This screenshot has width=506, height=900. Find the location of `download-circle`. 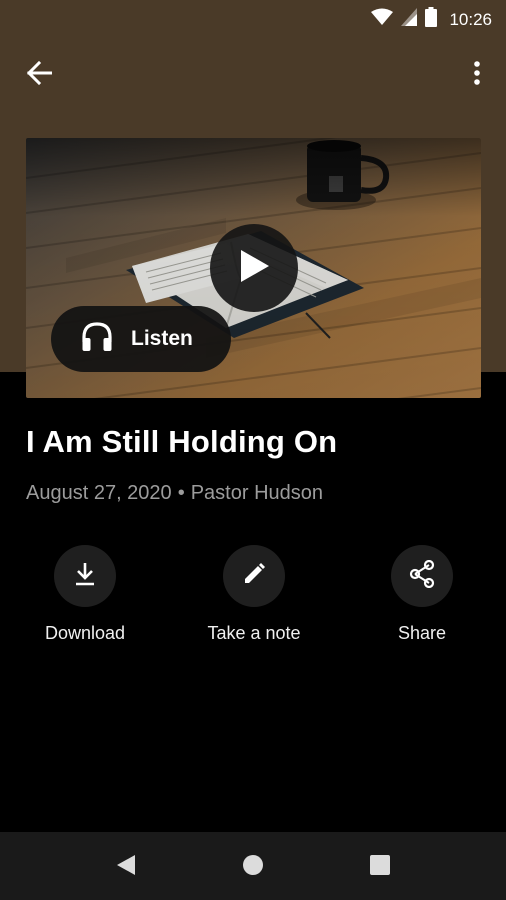

download-circle is located at coordinates (85, 576).